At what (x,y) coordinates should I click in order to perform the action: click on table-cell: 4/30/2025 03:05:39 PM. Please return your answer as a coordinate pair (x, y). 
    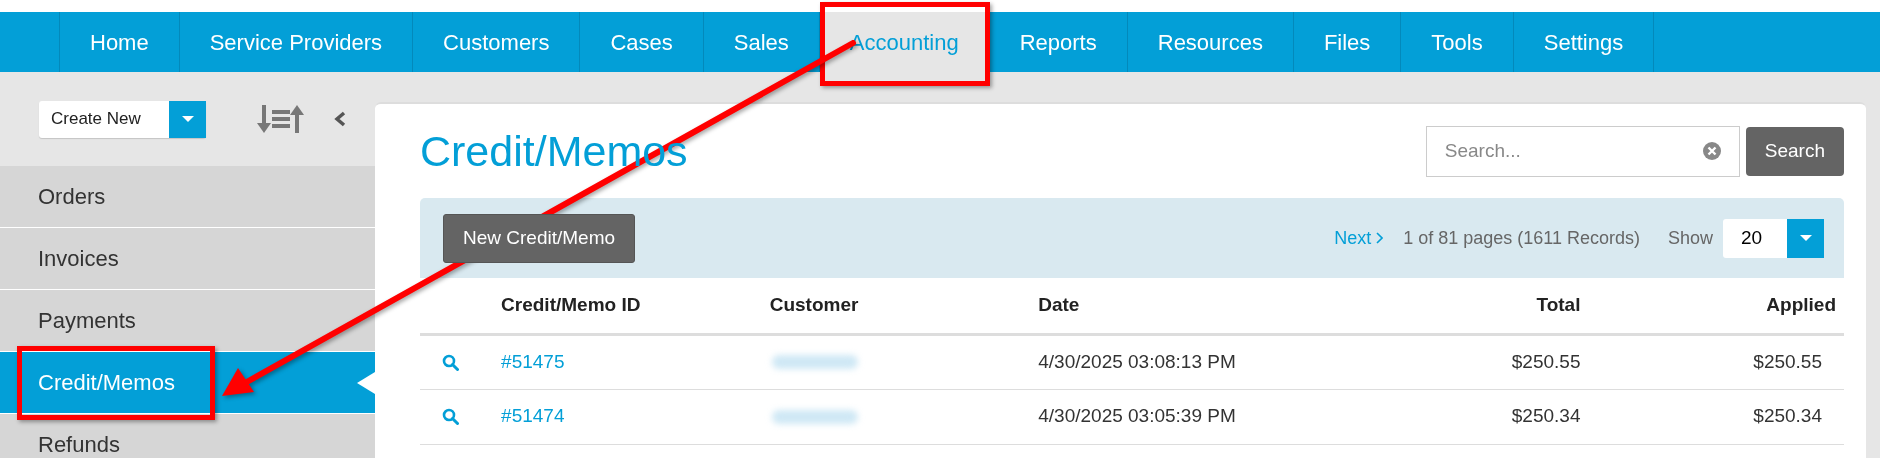
    Looking at the image, I should click on (1137, 416).